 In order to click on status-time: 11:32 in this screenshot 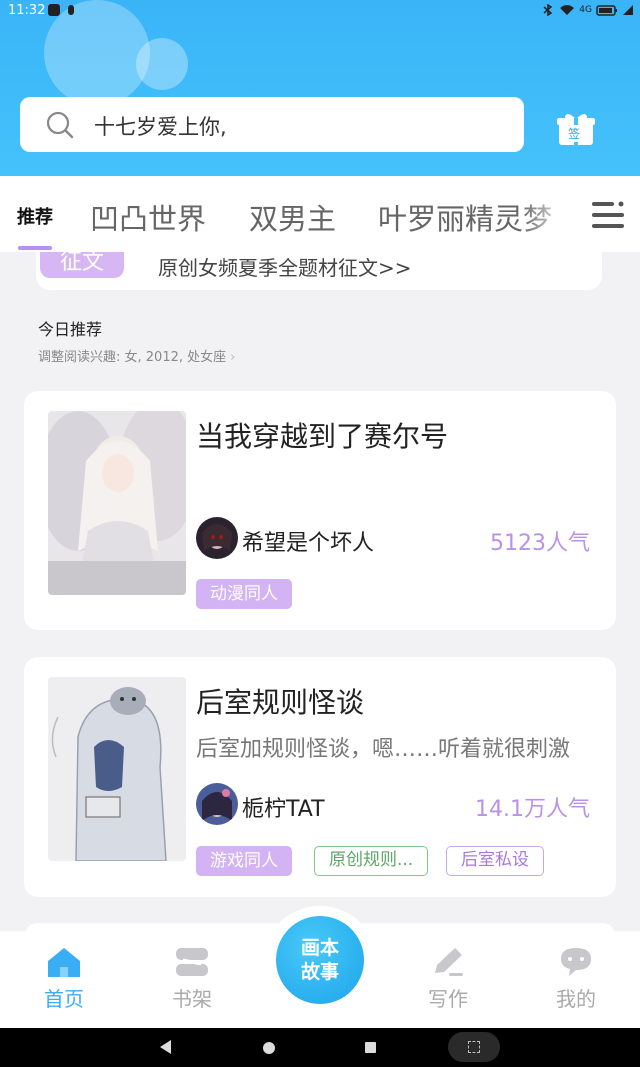, I will do `click(27, 10)`.